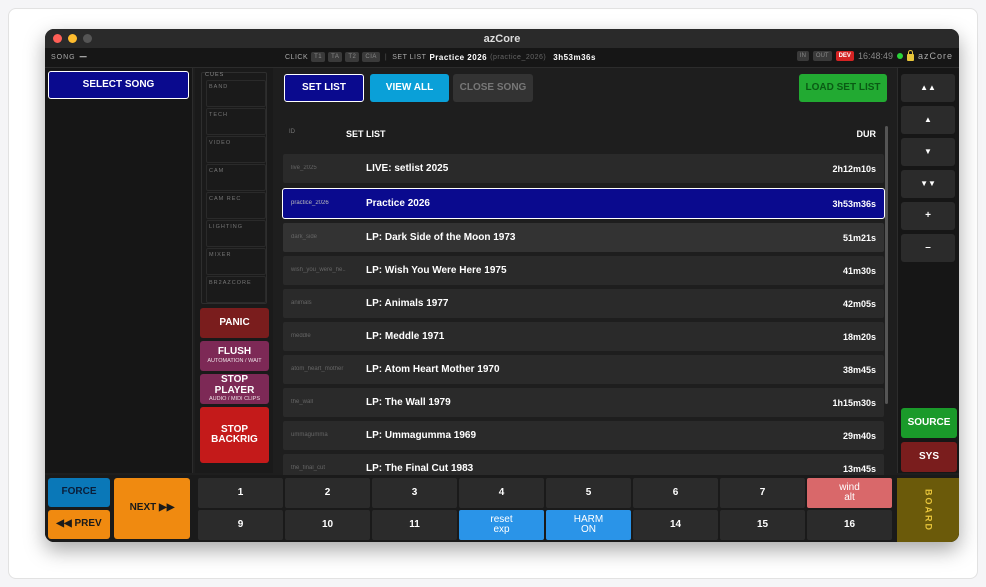  I want to click on sys-button: SYS, so click(929, 457).